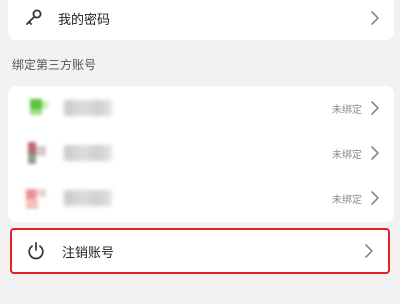  Describe the element at coordinates (34, 17) in the screenshot. I see `key-icon` at that location.